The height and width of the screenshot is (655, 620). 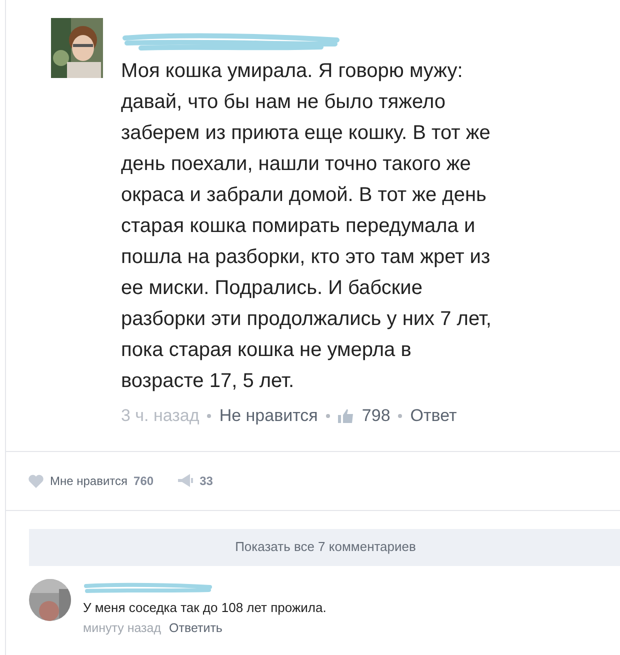 What do you see at coordinates (185, 480) in the screenshot?
I see `megaphone-icon` at bounding box center [185, 480].